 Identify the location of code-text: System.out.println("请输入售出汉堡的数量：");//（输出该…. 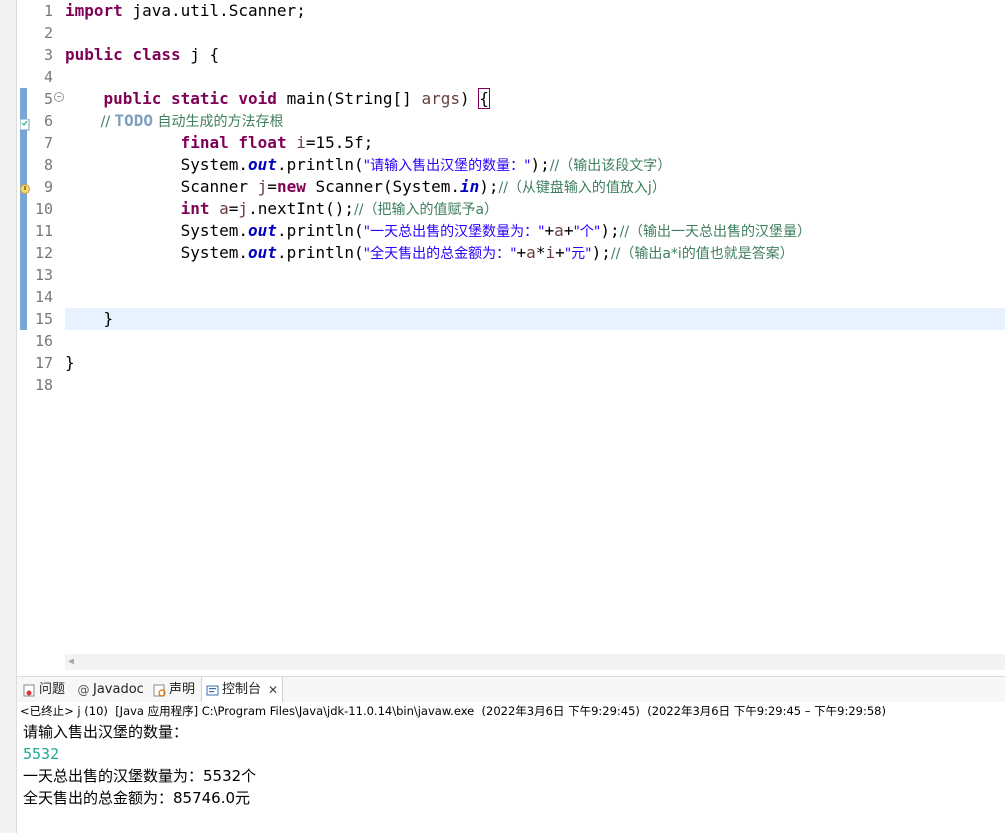
(368, 165).